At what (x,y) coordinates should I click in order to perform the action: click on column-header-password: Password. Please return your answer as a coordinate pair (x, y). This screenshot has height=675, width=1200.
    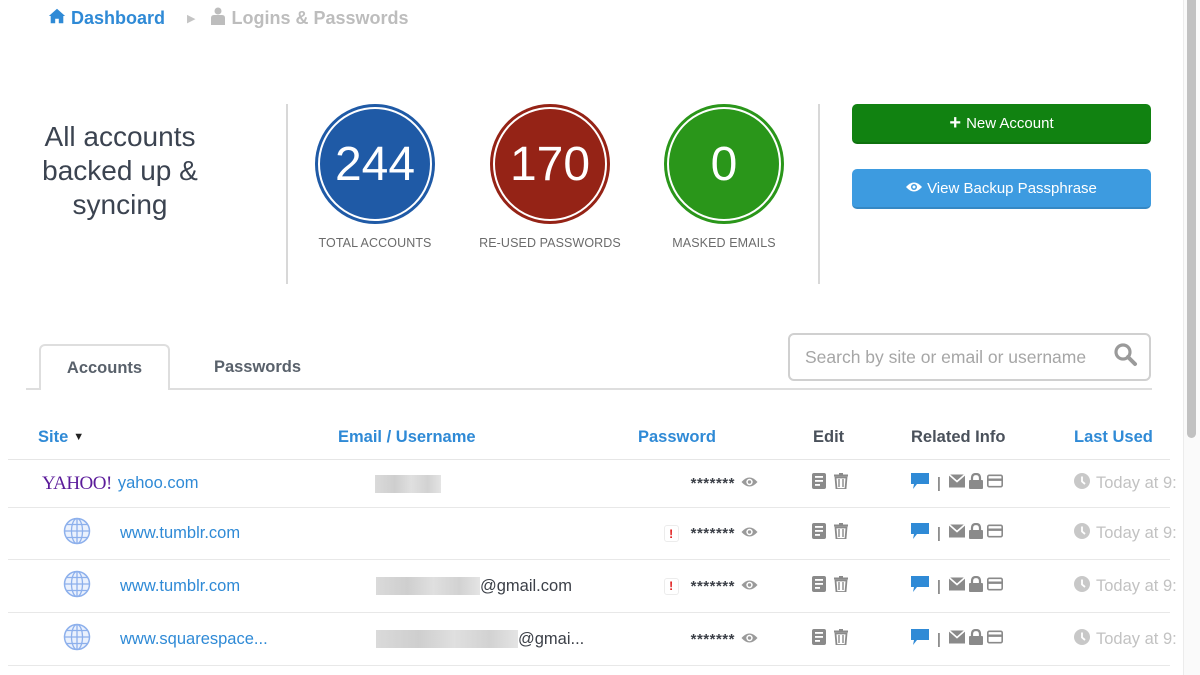
    Looking at the image, I should click on (677, 437).